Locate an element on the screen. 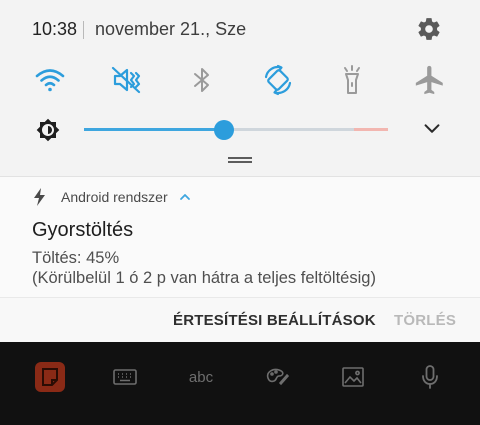 This screenshot has width=480, height=425. airplane-toggle is located at coordinates (430, 80).